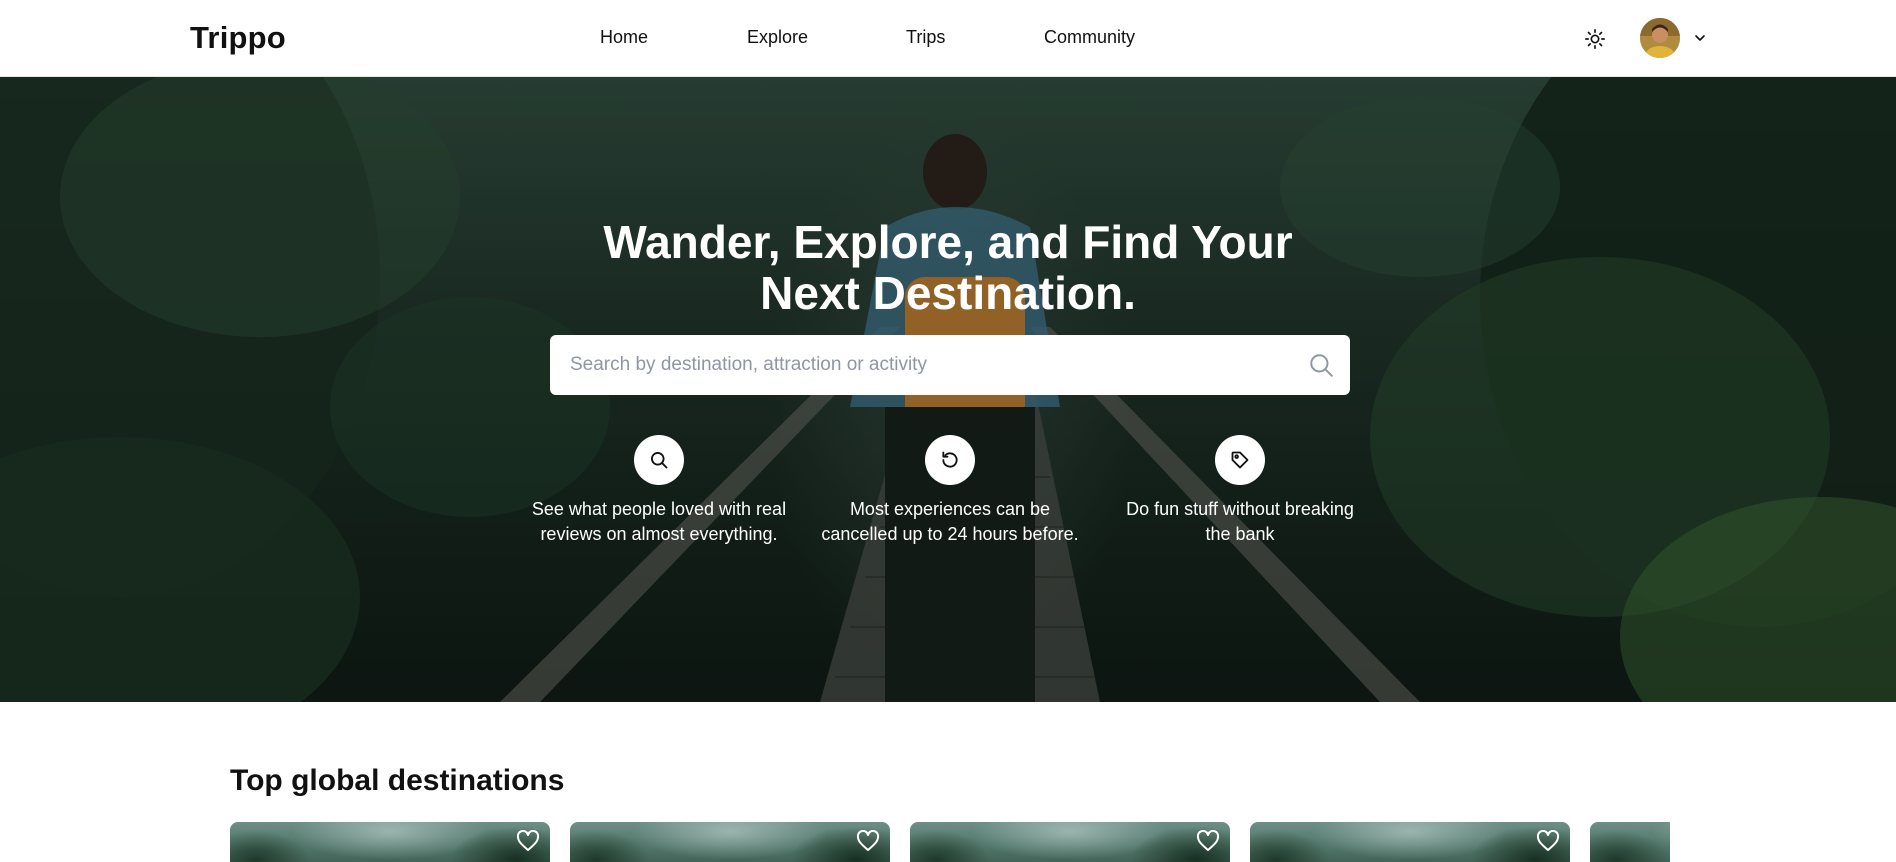  I want to click on theme-toggle-button, so click(1595, 39).